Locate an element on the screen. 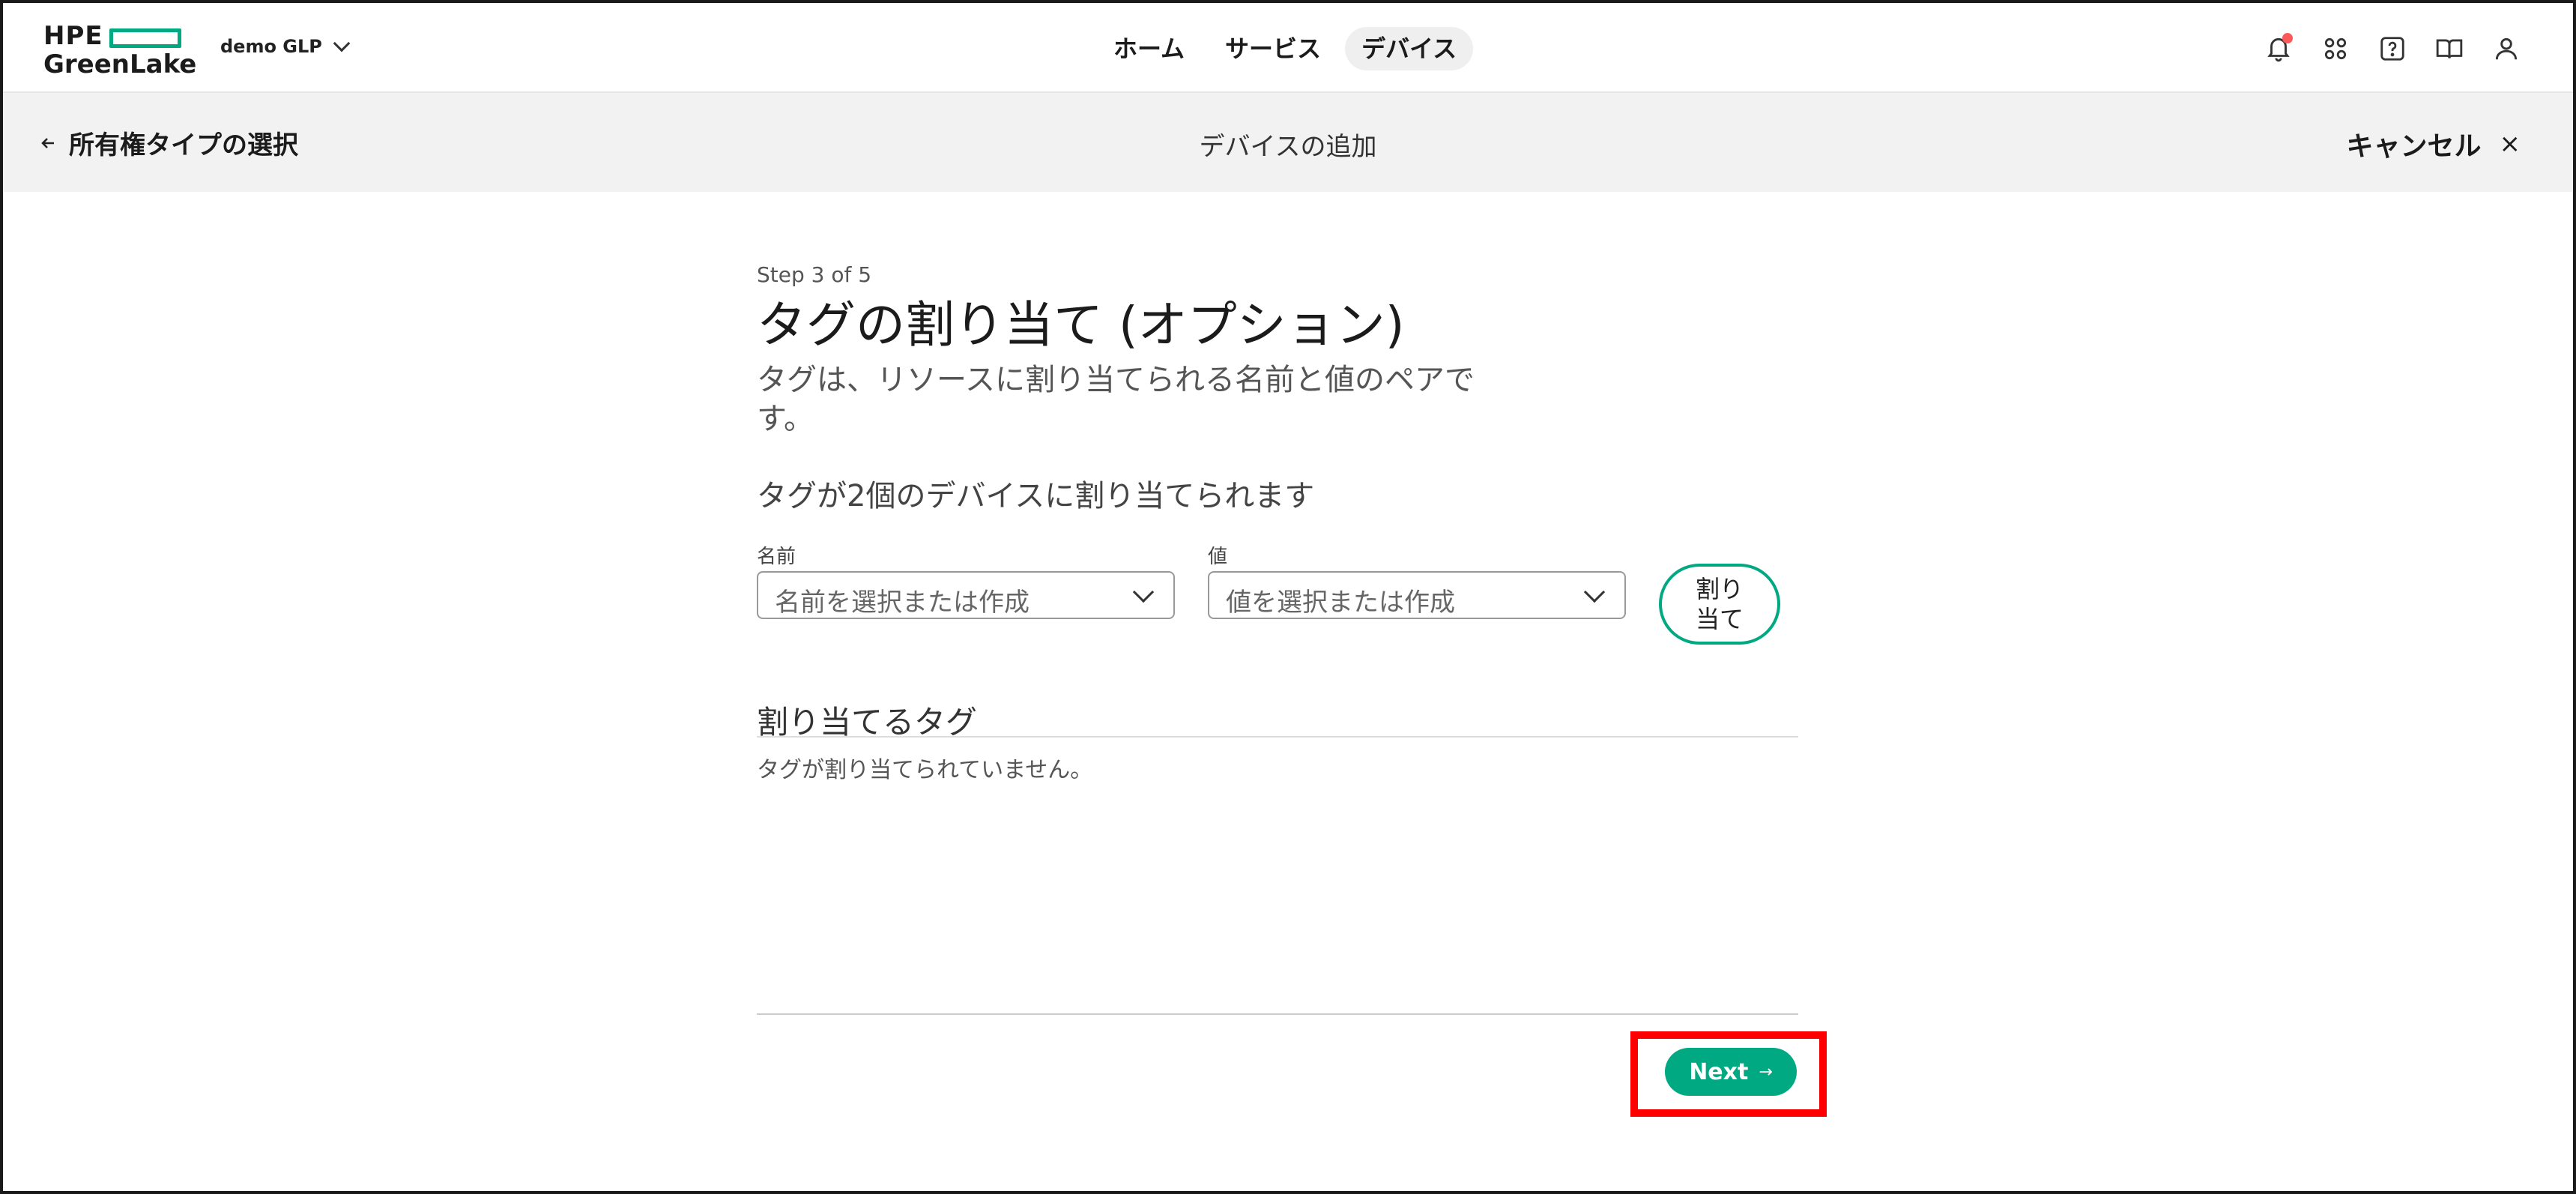  main-nav: ホーム サービス デバイス is located at coordinates (1285, 49).